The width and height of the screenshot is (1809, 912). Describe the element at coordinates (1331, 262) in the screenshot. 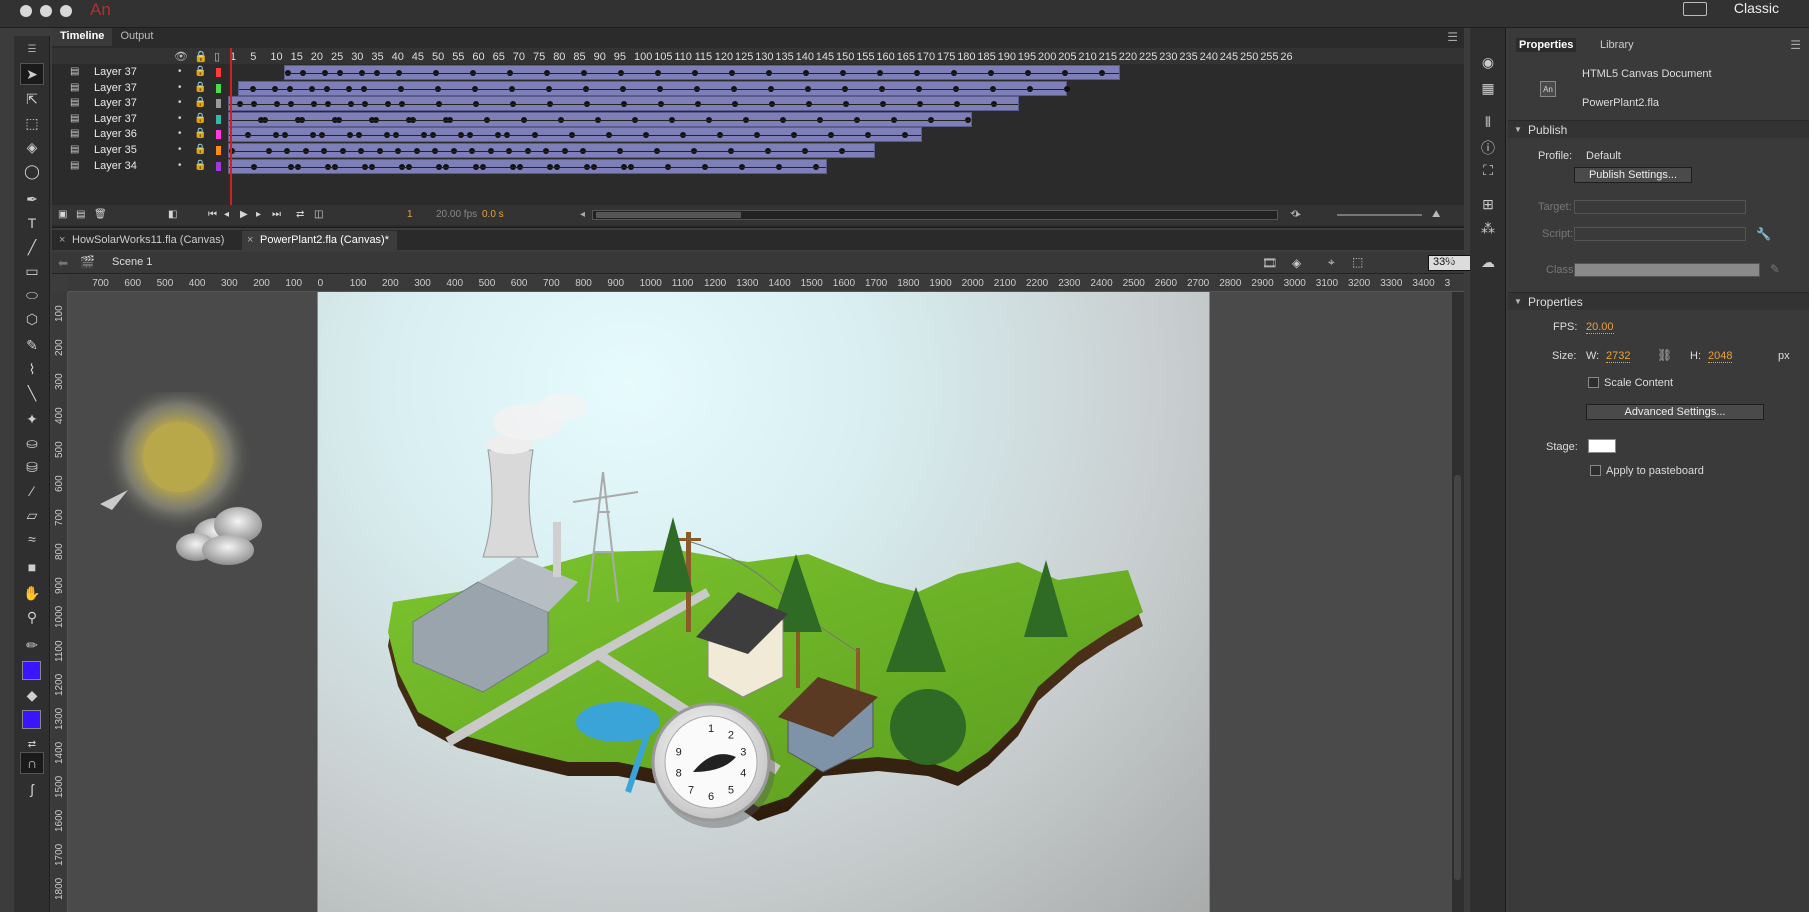

I see `center-stage-icon: ⌖` at that location.